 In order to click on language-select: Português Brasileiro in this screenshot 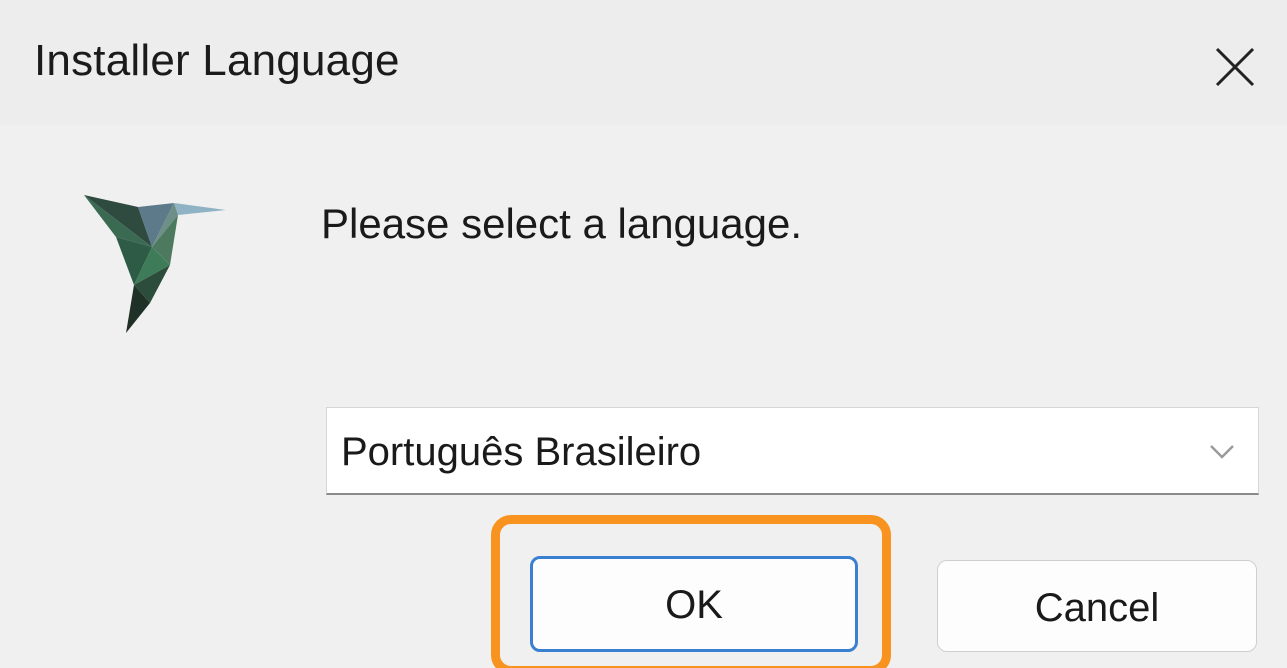, I will do `click(792, 451)`.